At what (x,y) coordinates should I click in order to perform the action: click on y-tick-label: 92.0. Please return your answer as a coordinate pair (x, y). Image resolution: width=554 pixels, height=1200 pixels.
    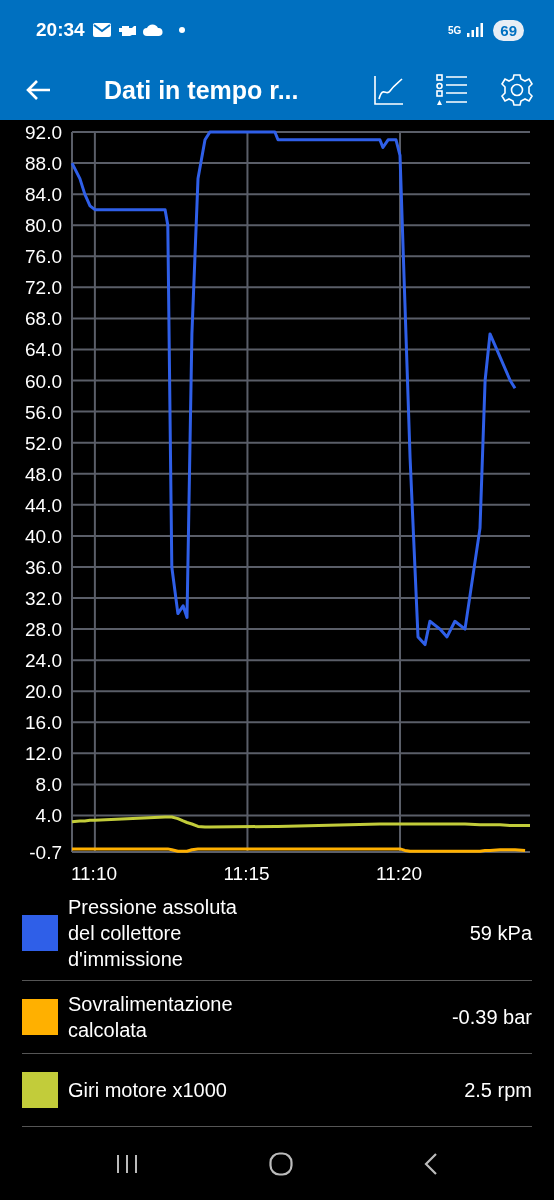
    Looking at the image, I should click on (43, 132).